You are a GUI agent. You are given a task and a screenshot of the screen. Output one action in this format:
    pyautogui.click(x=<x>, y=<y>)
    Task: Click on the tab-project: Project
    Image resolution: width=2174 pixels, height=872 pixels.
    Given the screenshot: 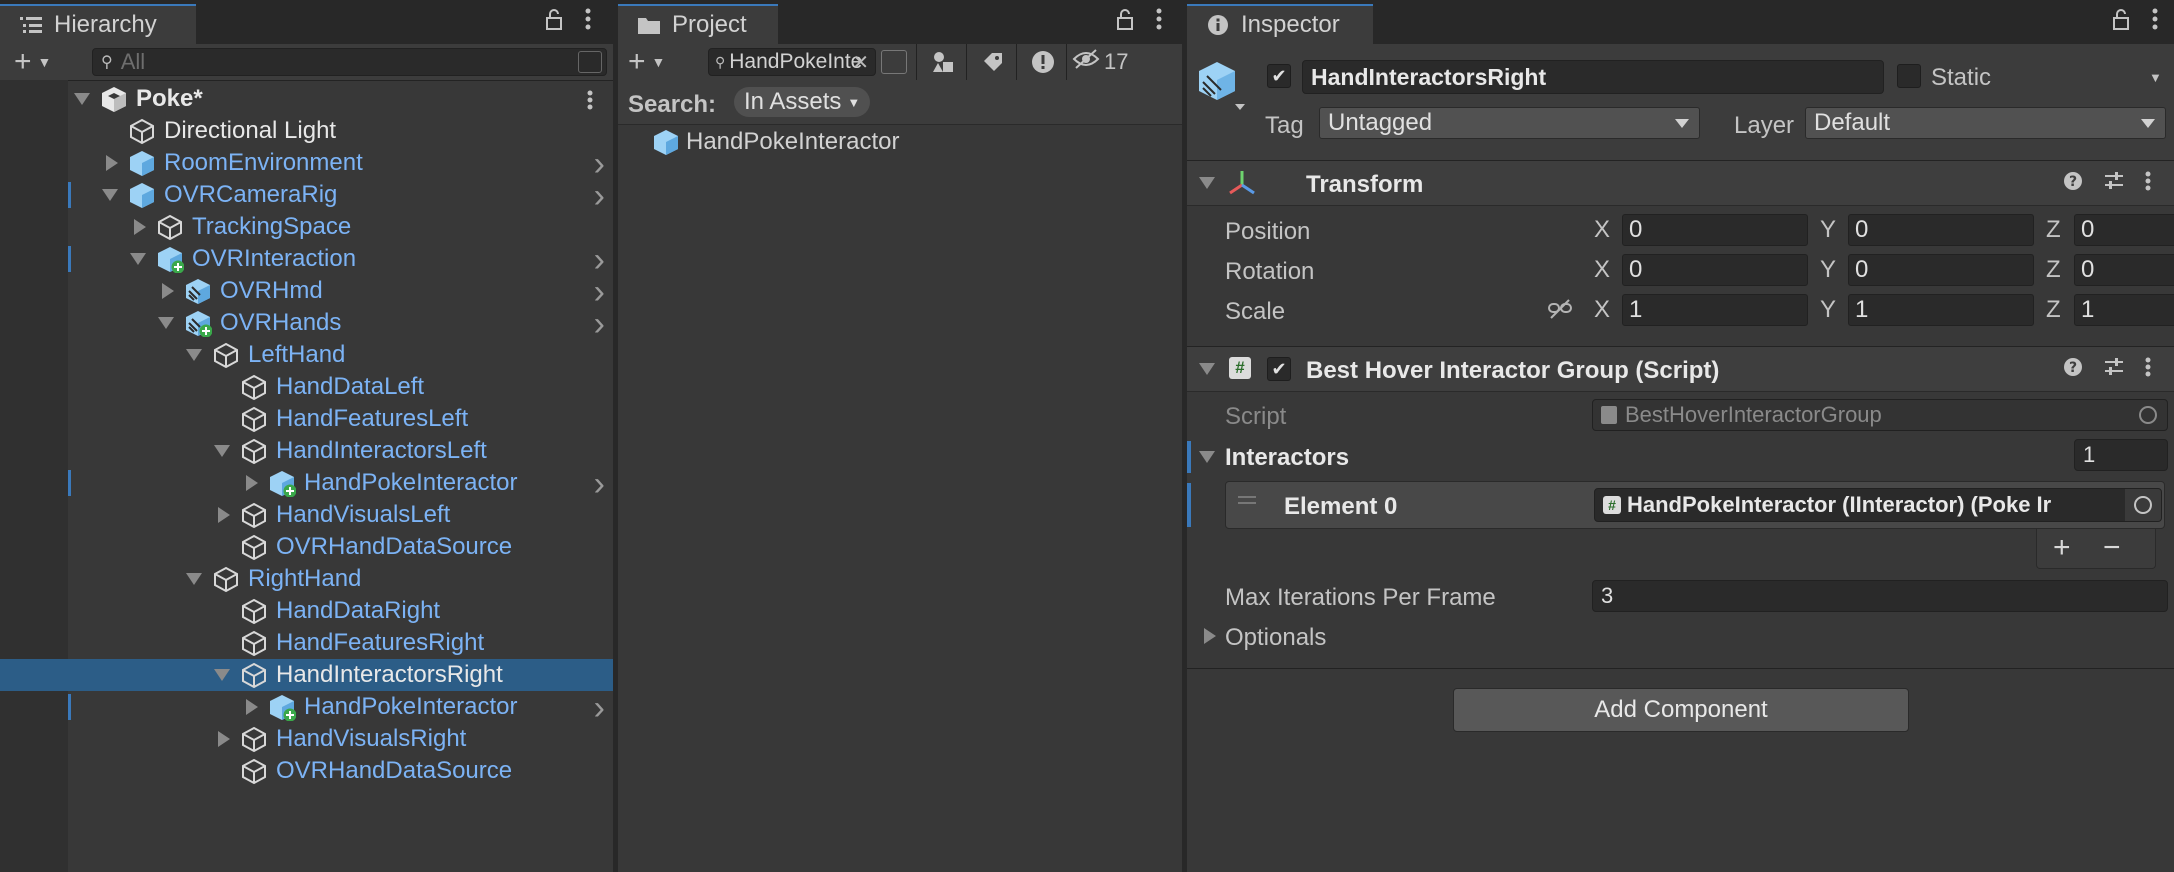 What is the action you would take?
    pyautogui.click(x=698, y=24)
    